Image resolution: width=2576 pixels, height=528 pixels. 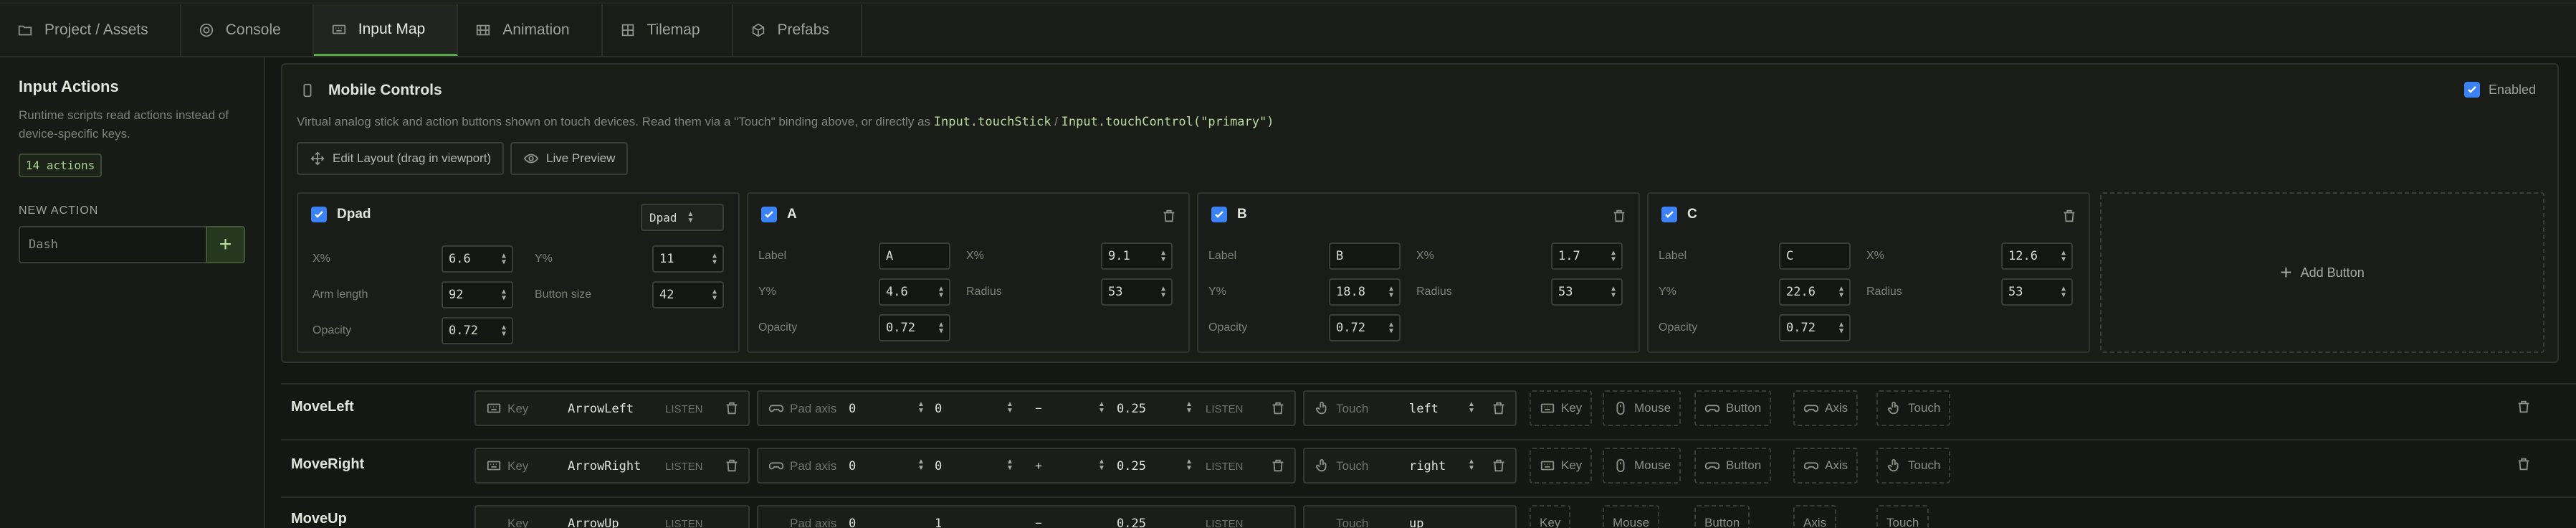 What do you see at coordinates (914, 292) in the screenshot?
I see `button-a-y-input: 4.6 ▲ ▼` at bounding box center [914, 292].